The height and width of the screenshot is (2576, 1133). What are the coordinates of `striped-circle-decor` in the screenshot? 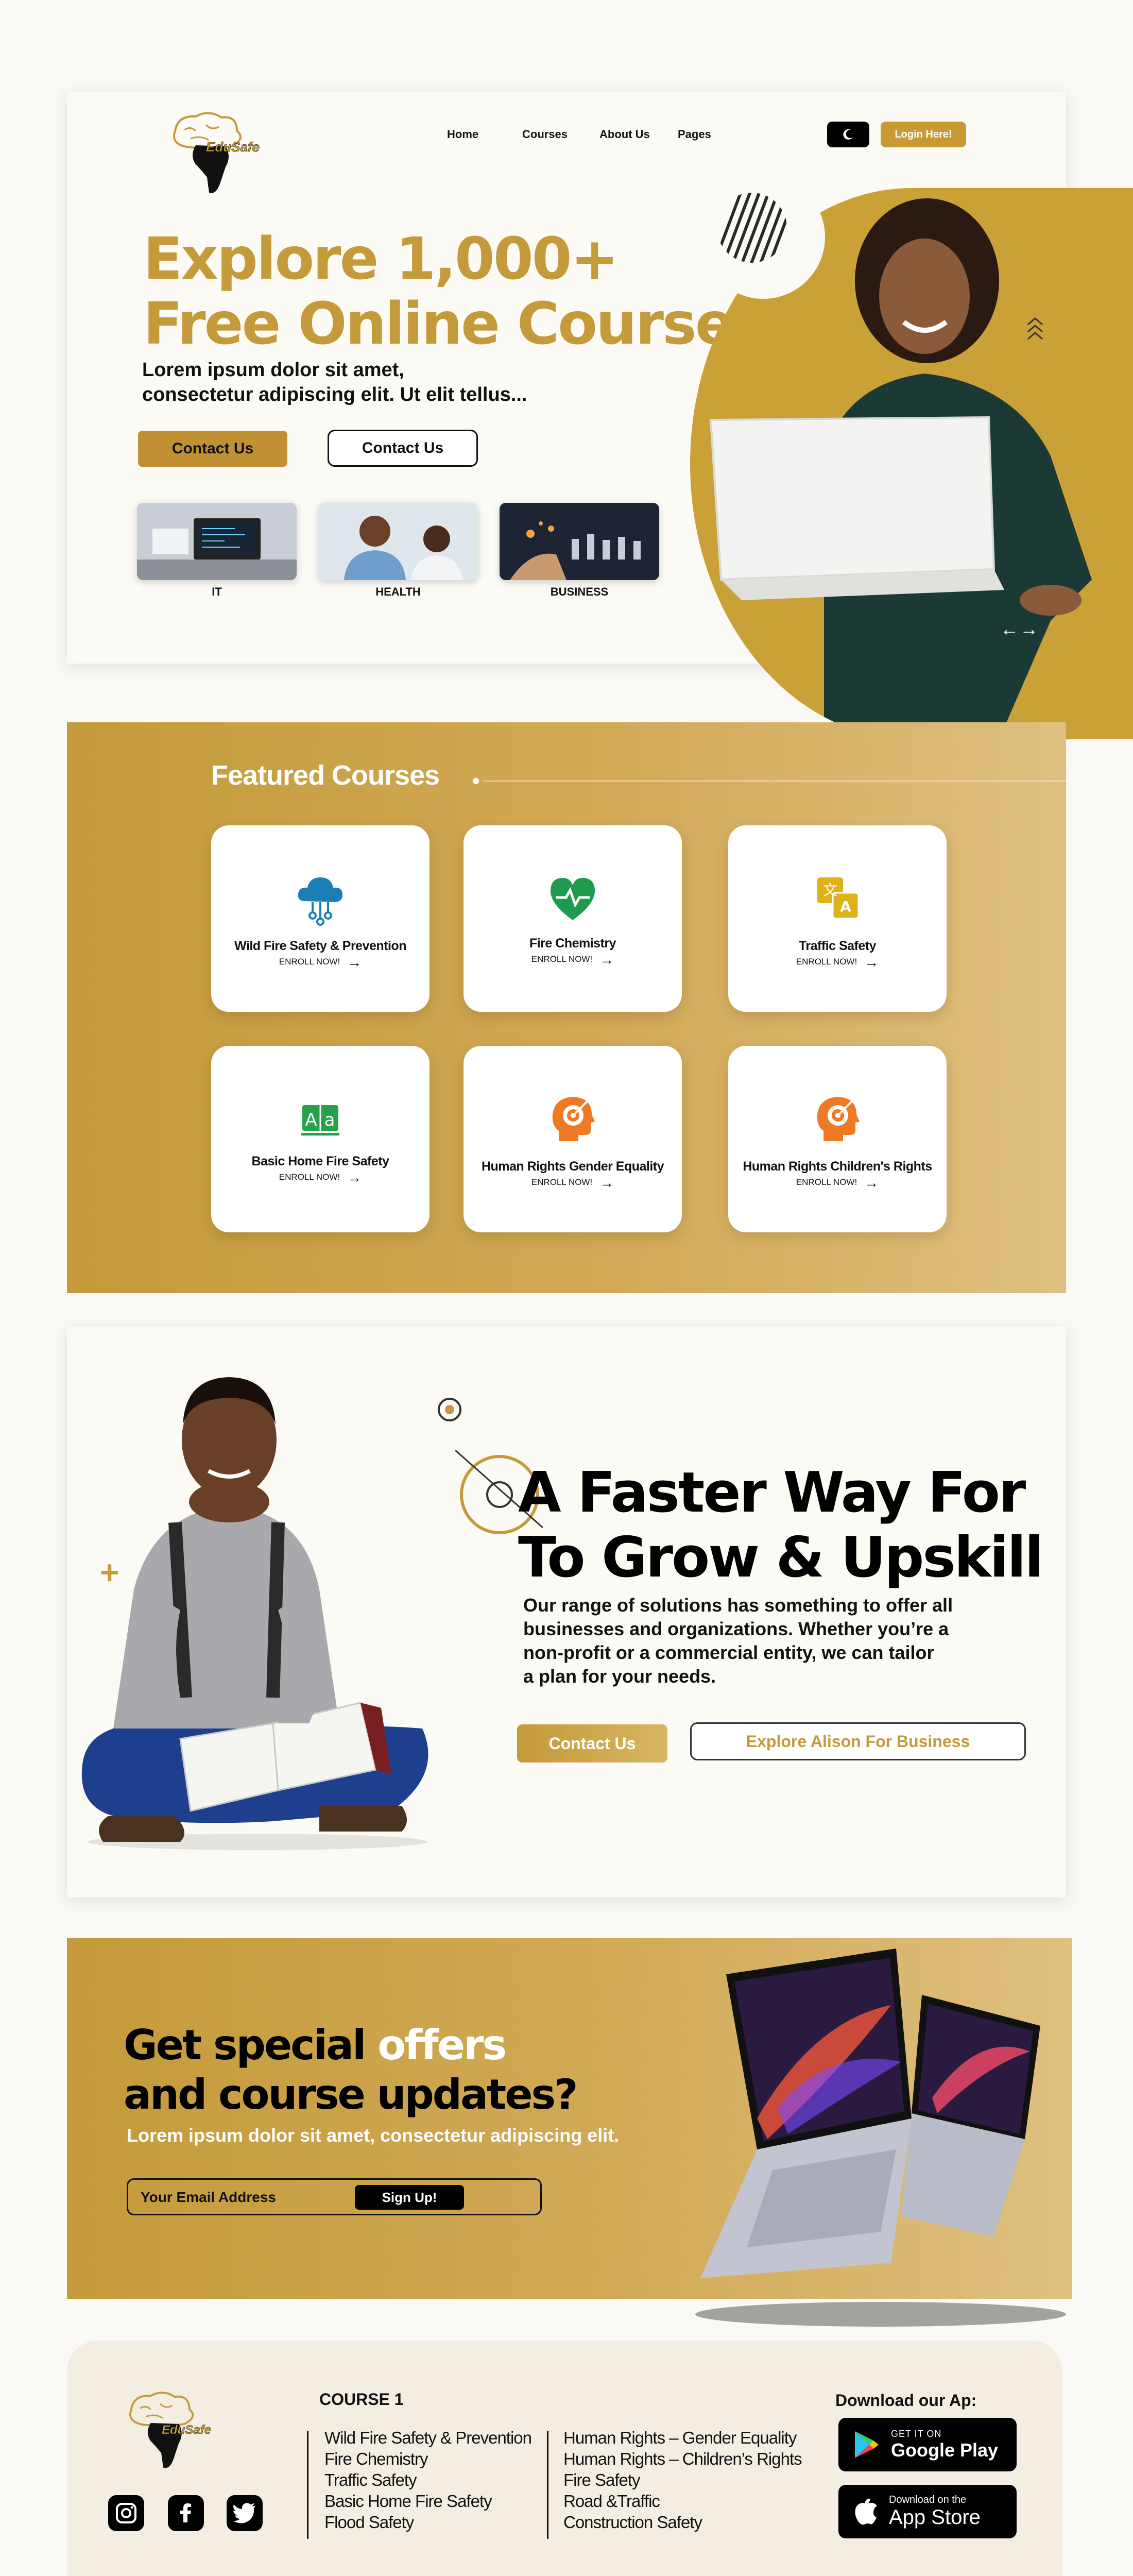 It's located at (752, 228).